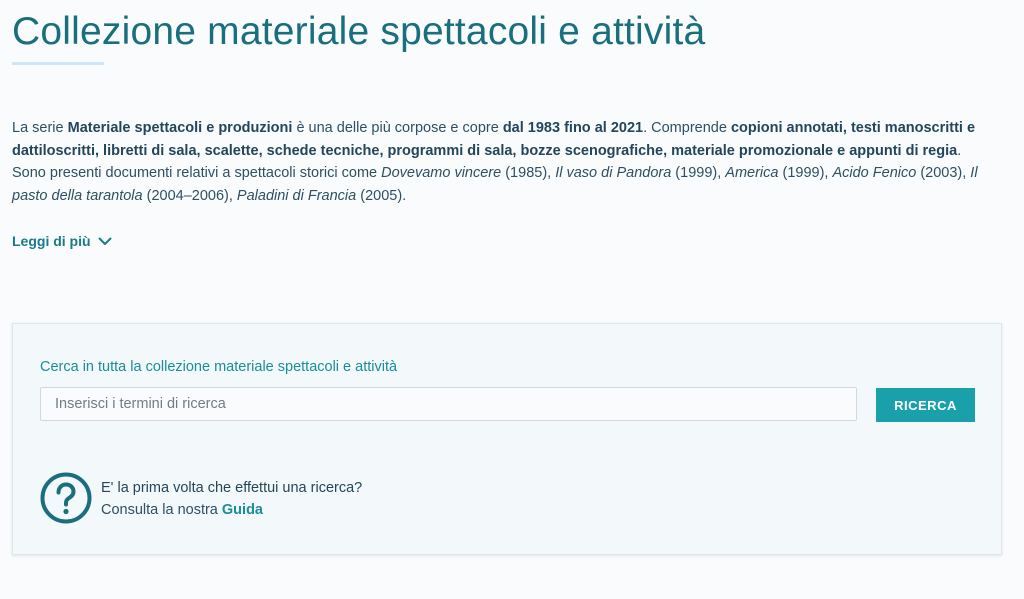 The width and height of the screenshot is (1024, 599). What do you see at coordinates (573, 128) in the screenshot?
I see `date-range: dal 1983 fino al 2021` at bounding box center [573, 128].